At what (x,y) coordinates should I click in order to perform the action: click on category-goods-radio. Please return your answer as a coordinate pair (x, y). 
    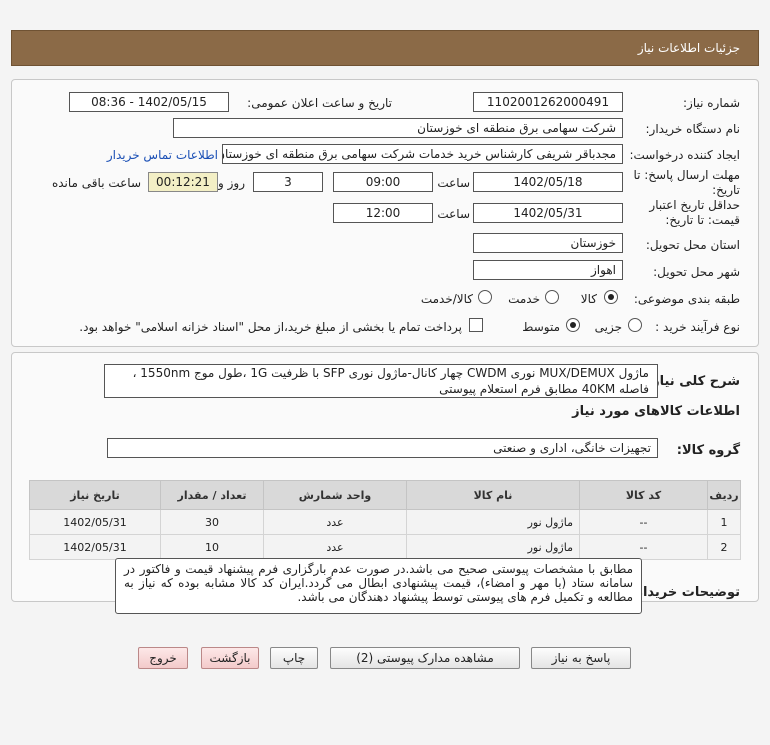
    Looking at the image, I should click on (611, 297).